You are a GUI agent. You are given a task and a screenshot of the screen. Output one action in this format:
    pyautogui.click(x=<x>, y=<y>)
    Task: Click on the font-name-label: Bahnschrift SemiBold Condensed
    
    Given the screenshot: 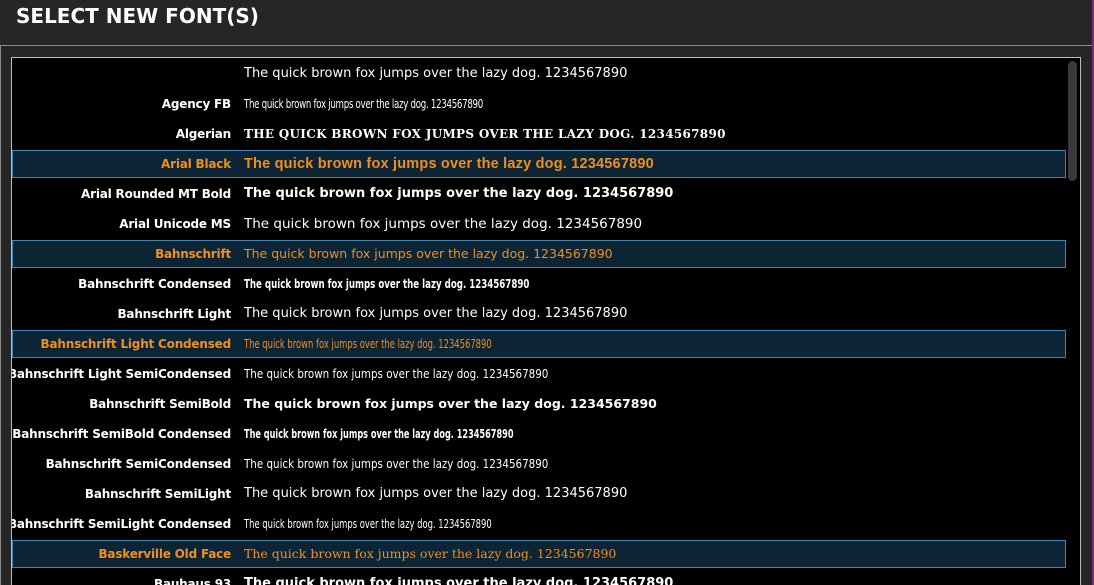 What is the action you would take?
    pyautogui.click(x=121, y=434)
    